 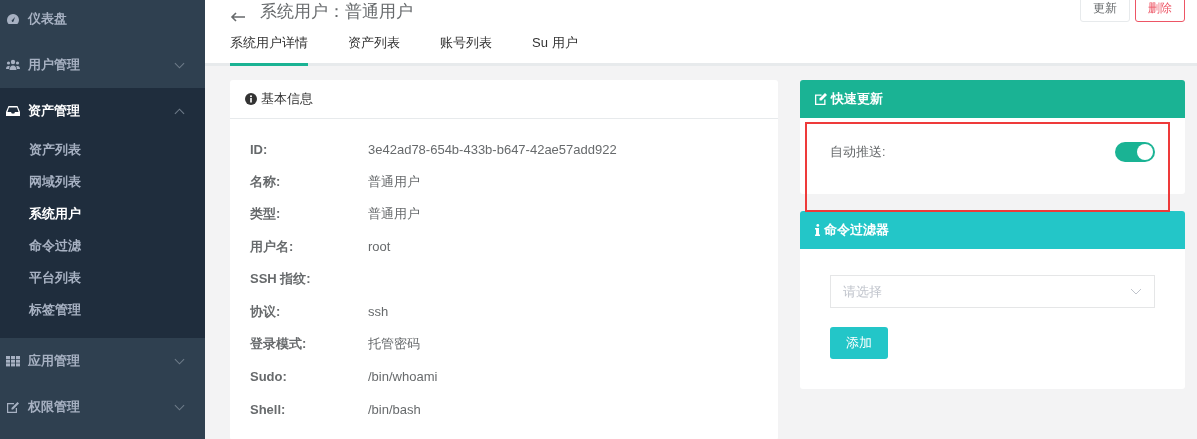 I want to click on field-value: 托管密码, so click(x=394, y=344).